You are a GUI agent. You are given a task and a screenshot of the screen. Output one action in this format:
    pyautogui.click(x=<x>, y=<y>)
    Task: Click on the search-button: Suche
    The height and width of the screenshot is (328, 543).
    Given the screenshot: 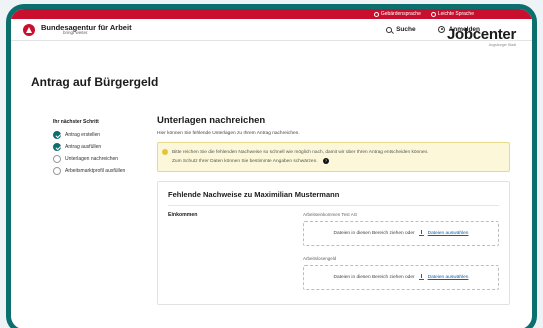 What is the action you would take?
    pyautogui.click(x=401, y=29)
    